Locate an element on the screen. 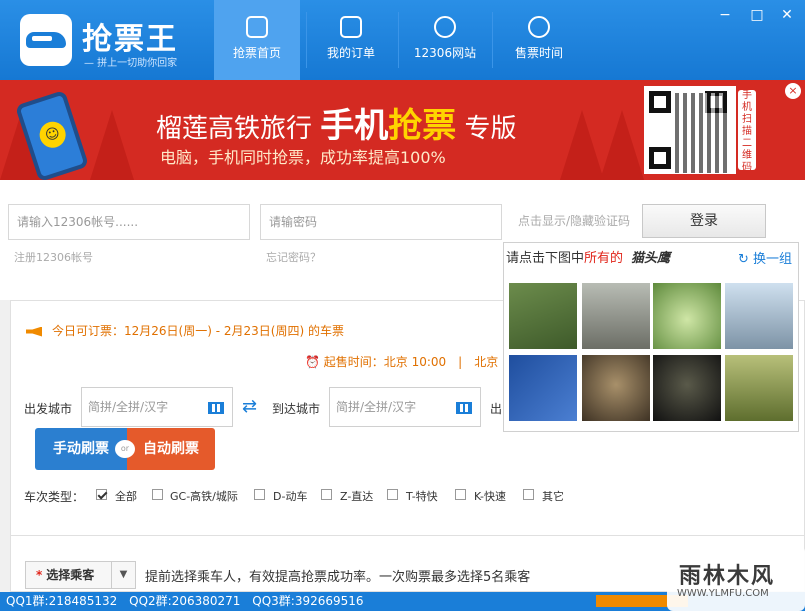 The width and height of the screenshot is (805, 611). login-button: 登录 is located at coordinates (704, 221).